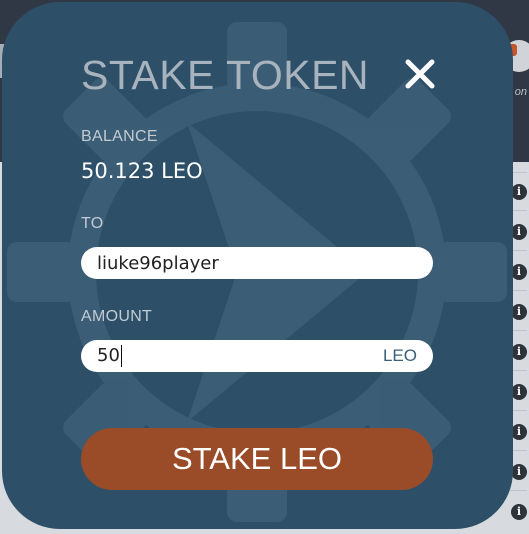 The height and width of the screenshot is (534, 529). Describe the element at coordinates (158, 263) in the screenshot. I see `to-input-value: liuke96player` at that location.